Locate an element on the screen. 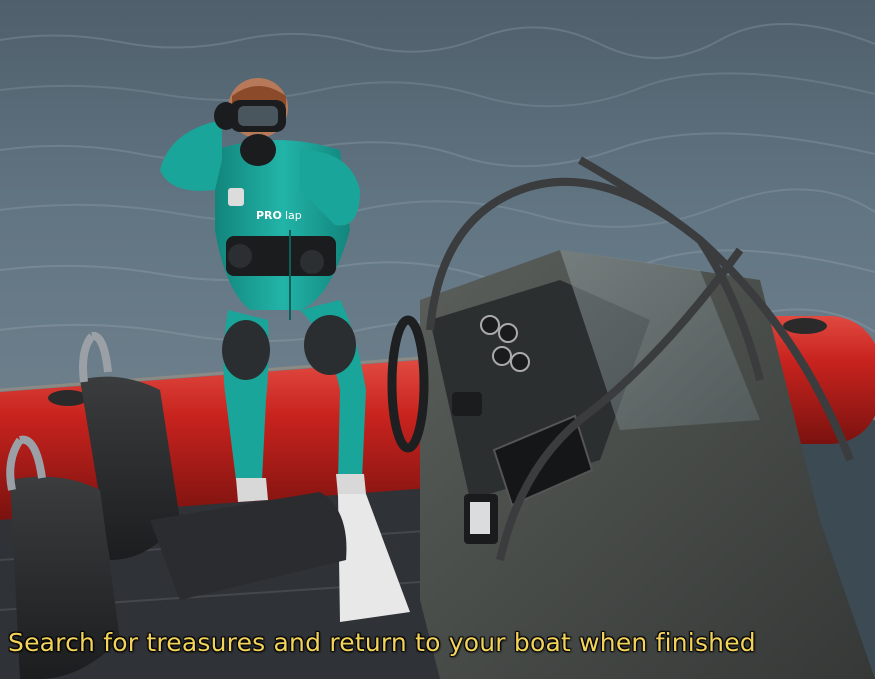 This screenshot has height=679, width=875. suit-brand-text: PRO is located at coordinates (269, 215).